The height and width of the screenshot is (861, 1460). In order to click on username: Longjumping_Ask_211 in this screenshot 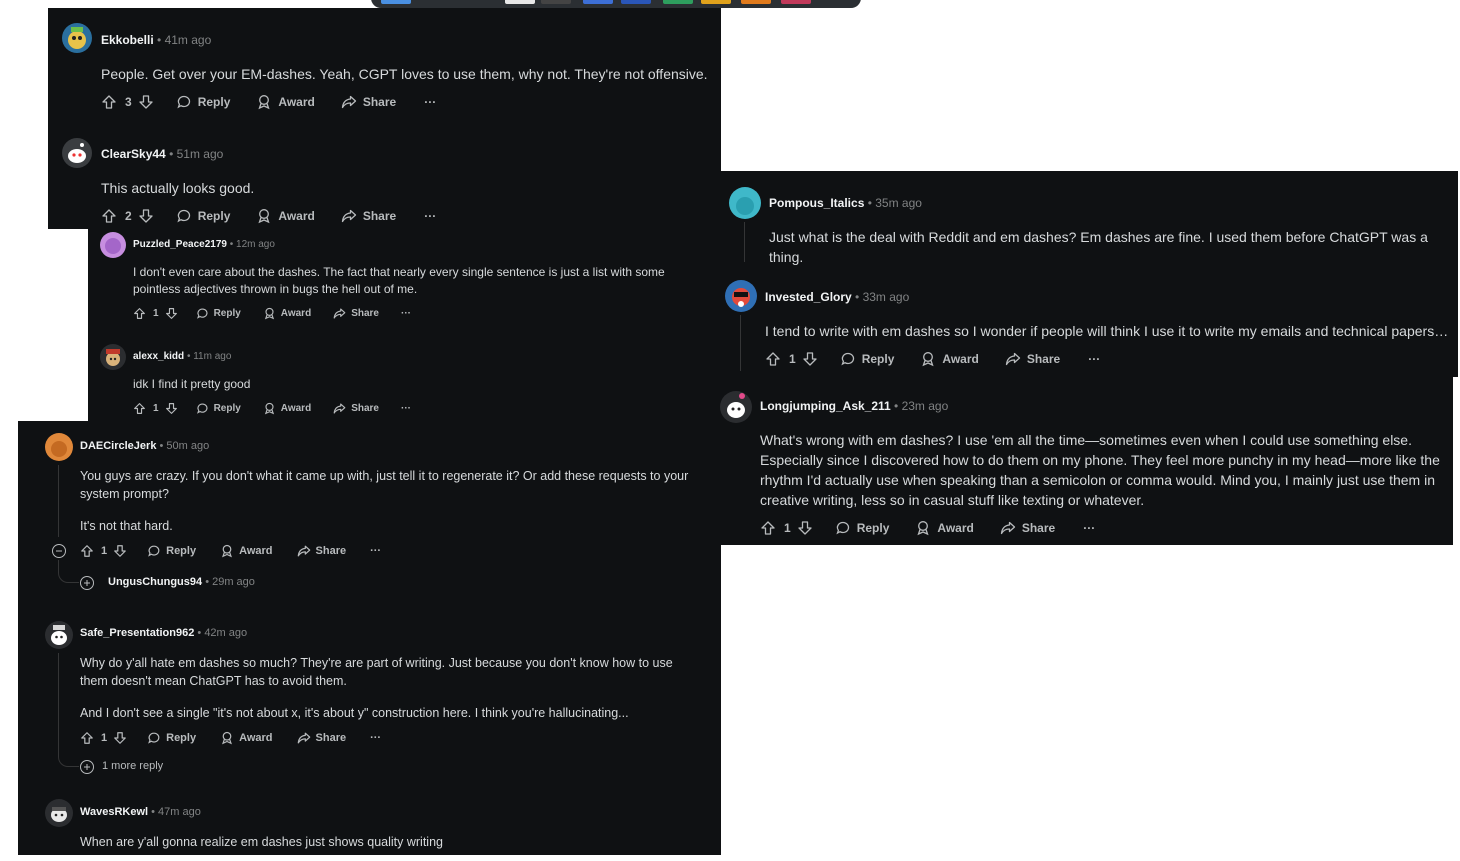, I will do `click(825, 406)`.